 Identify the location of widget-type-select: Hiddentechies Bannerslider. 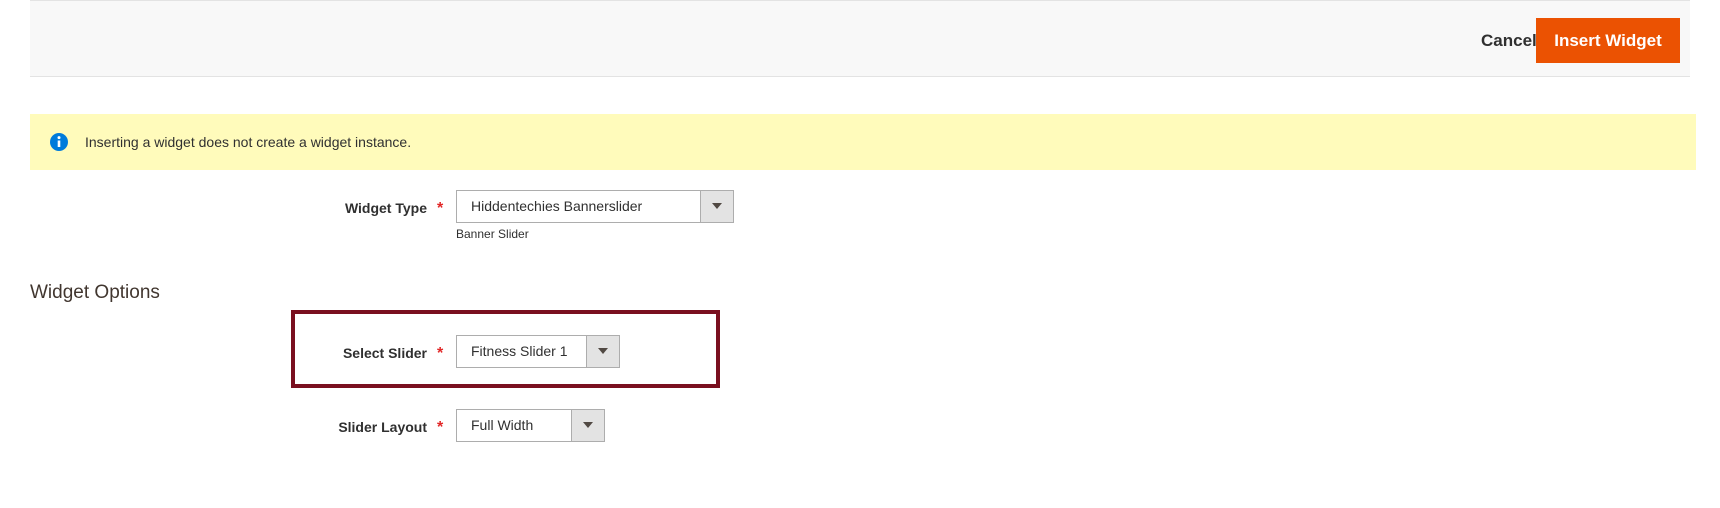
(595, 206).